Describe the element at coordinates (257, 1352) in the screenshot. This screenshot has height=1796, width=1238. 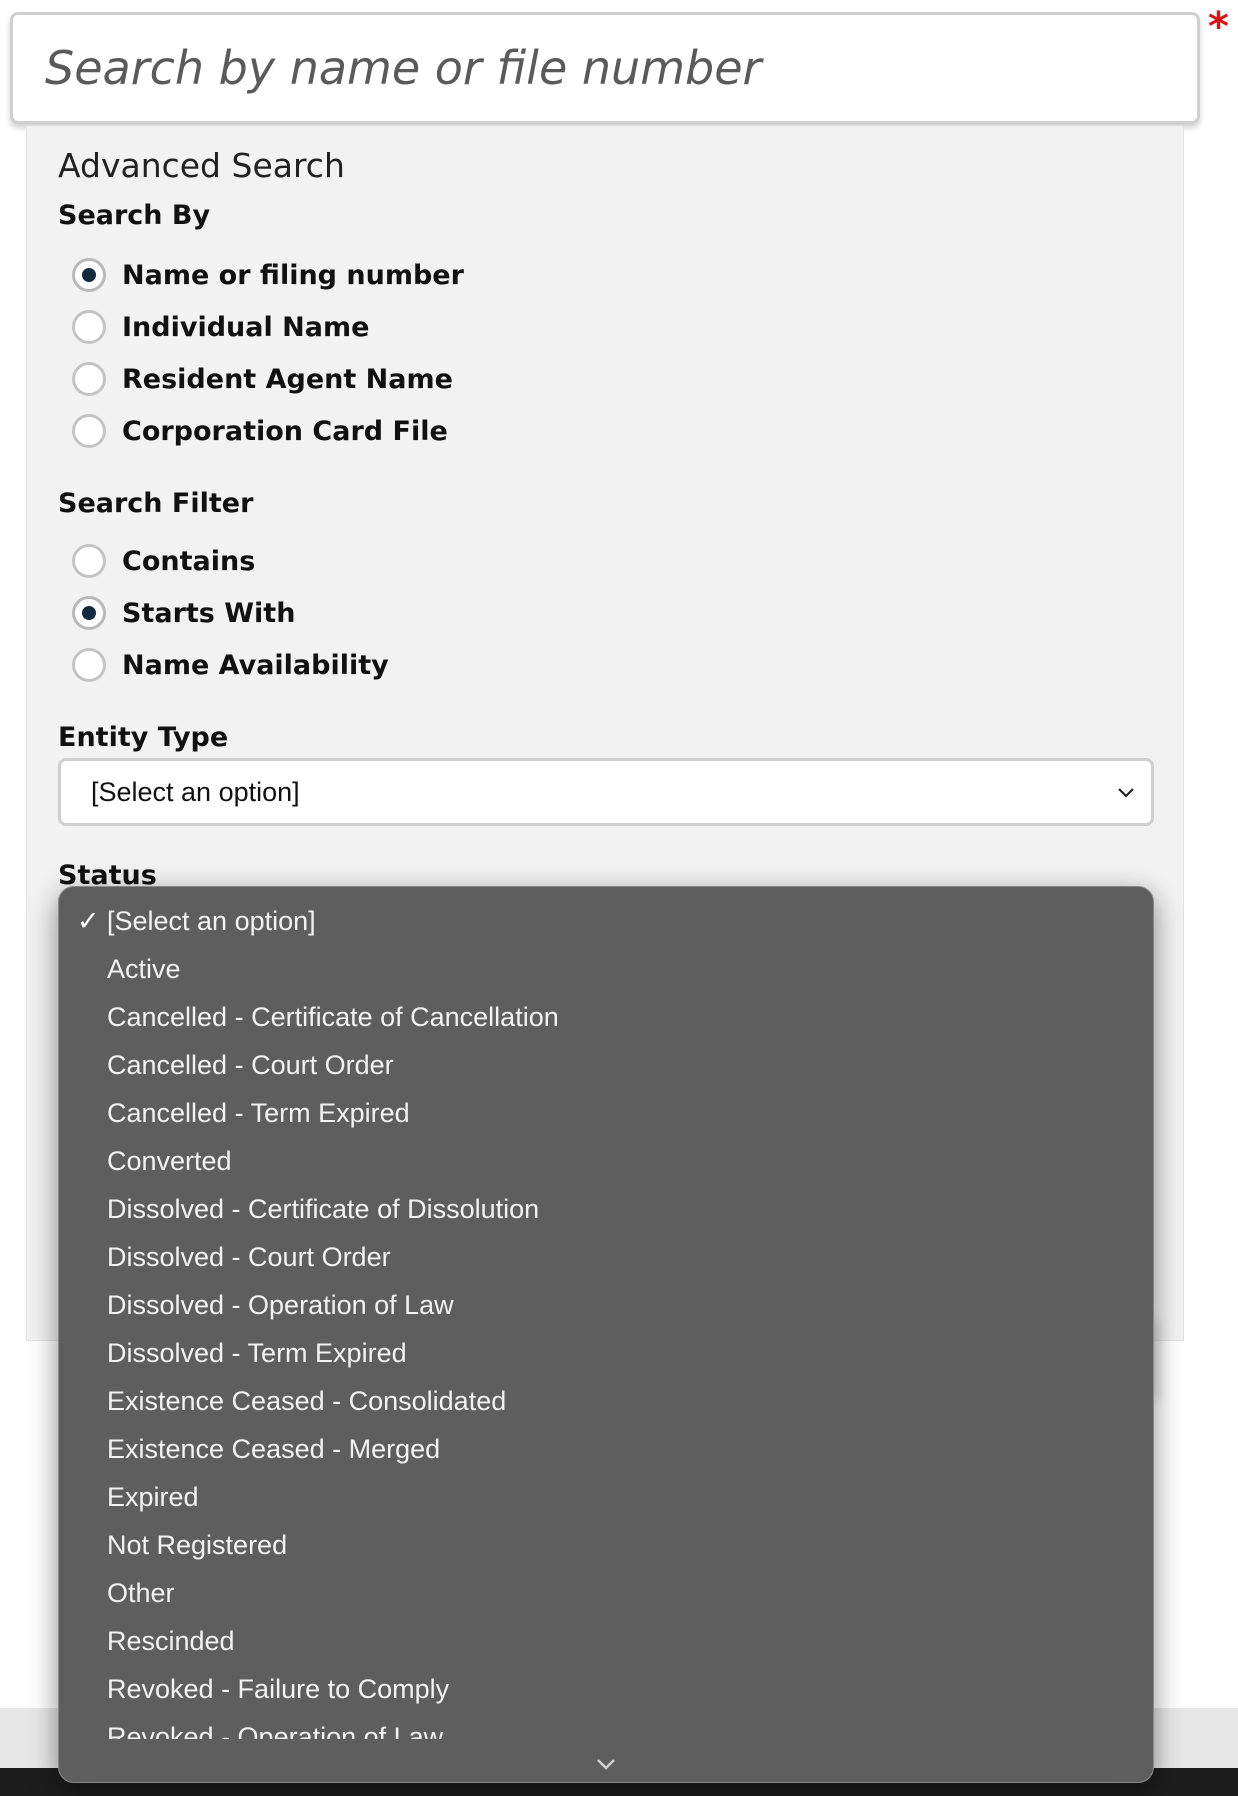
I see `status-option-label: Dissolved - Term Expired` at that location.